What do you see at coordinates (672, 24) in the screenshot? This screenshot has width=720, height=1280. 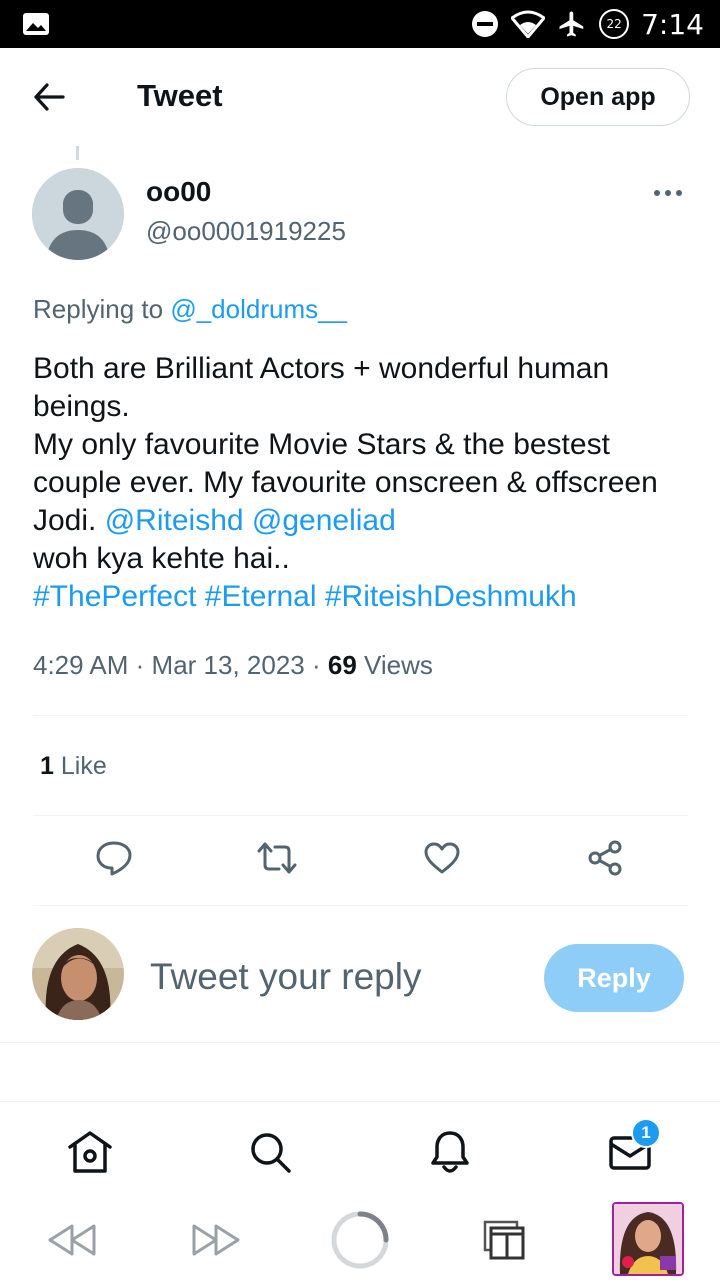 I see `status-time: 7:14` at bounding box center [672, 24].